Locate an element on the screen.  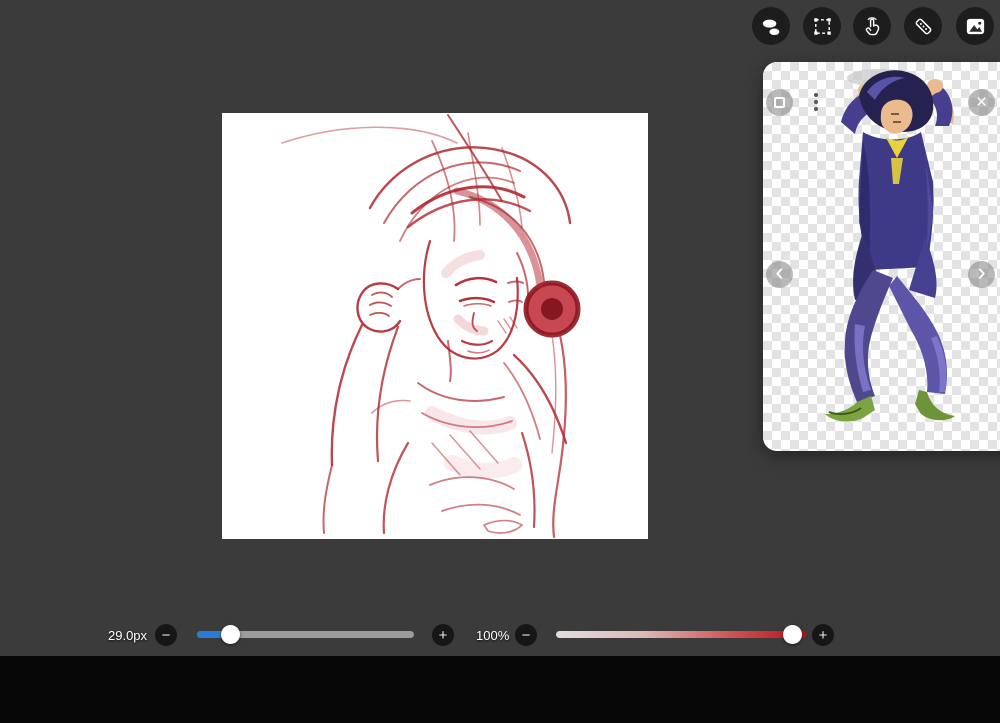
brush-opacity-slider is located at coordinates (681, 634).